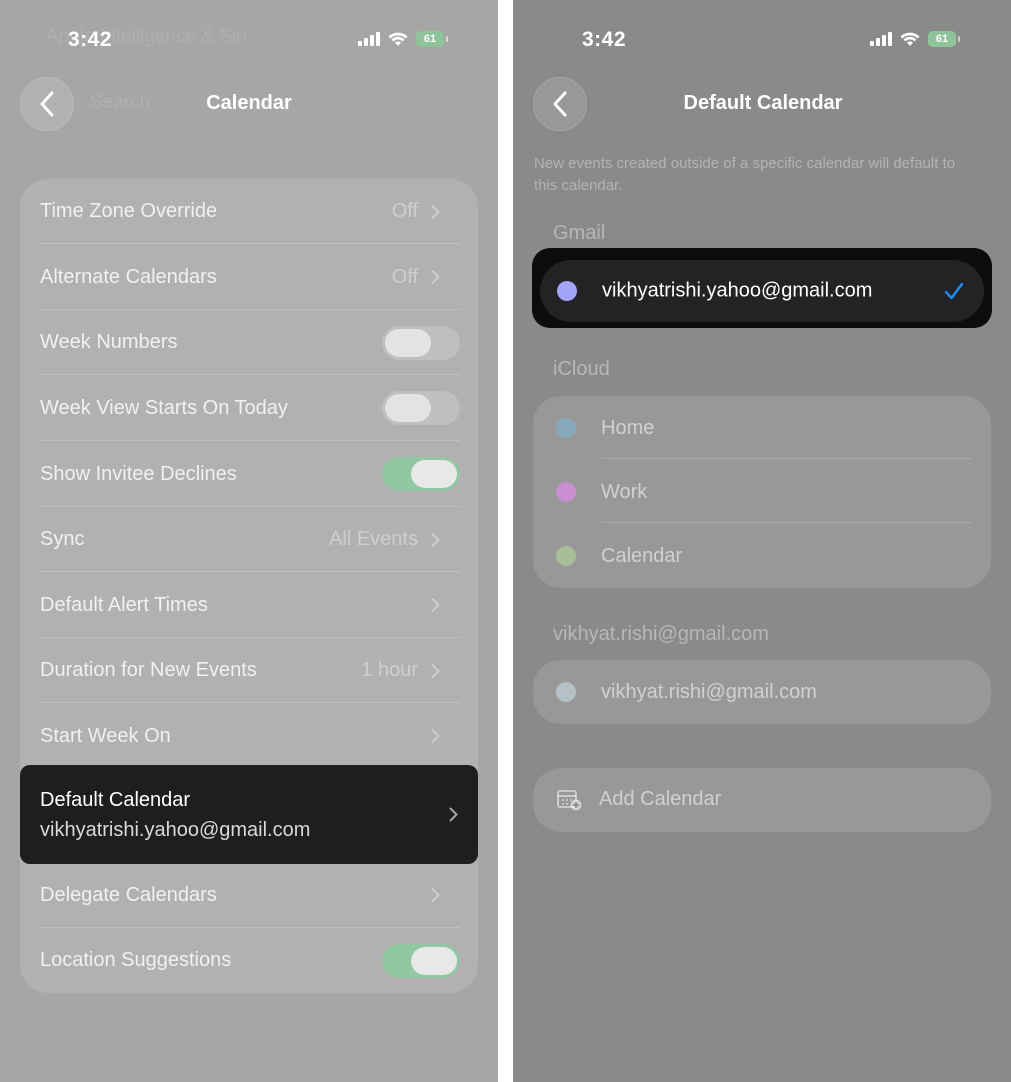 Image resolution: width=1011 pixels, height=1082 pixels. I want to click on row-label: Time Zone Override, so click(129, 211).